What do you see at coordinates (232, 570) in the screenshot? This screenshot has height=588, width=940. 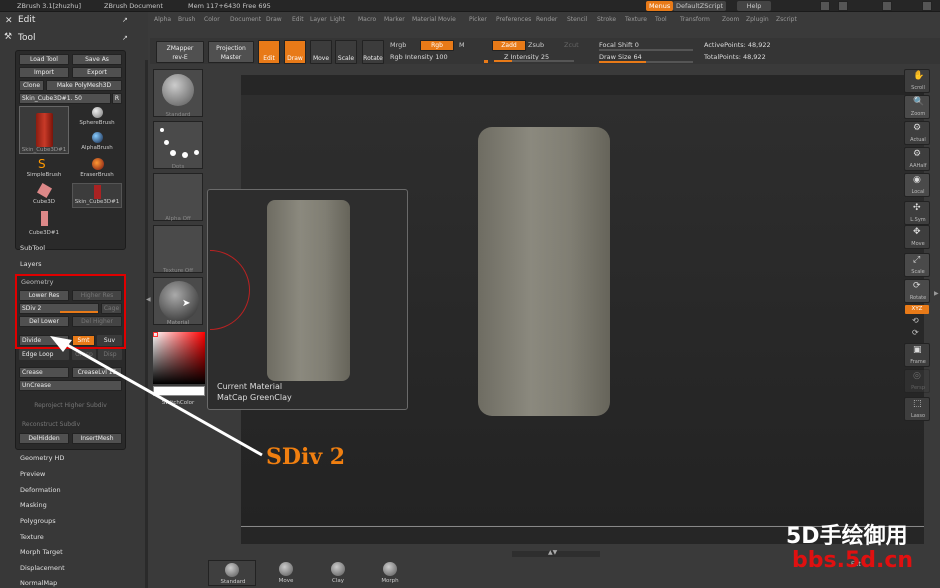 I see `standard-icon` at bounding box center [232, 570].